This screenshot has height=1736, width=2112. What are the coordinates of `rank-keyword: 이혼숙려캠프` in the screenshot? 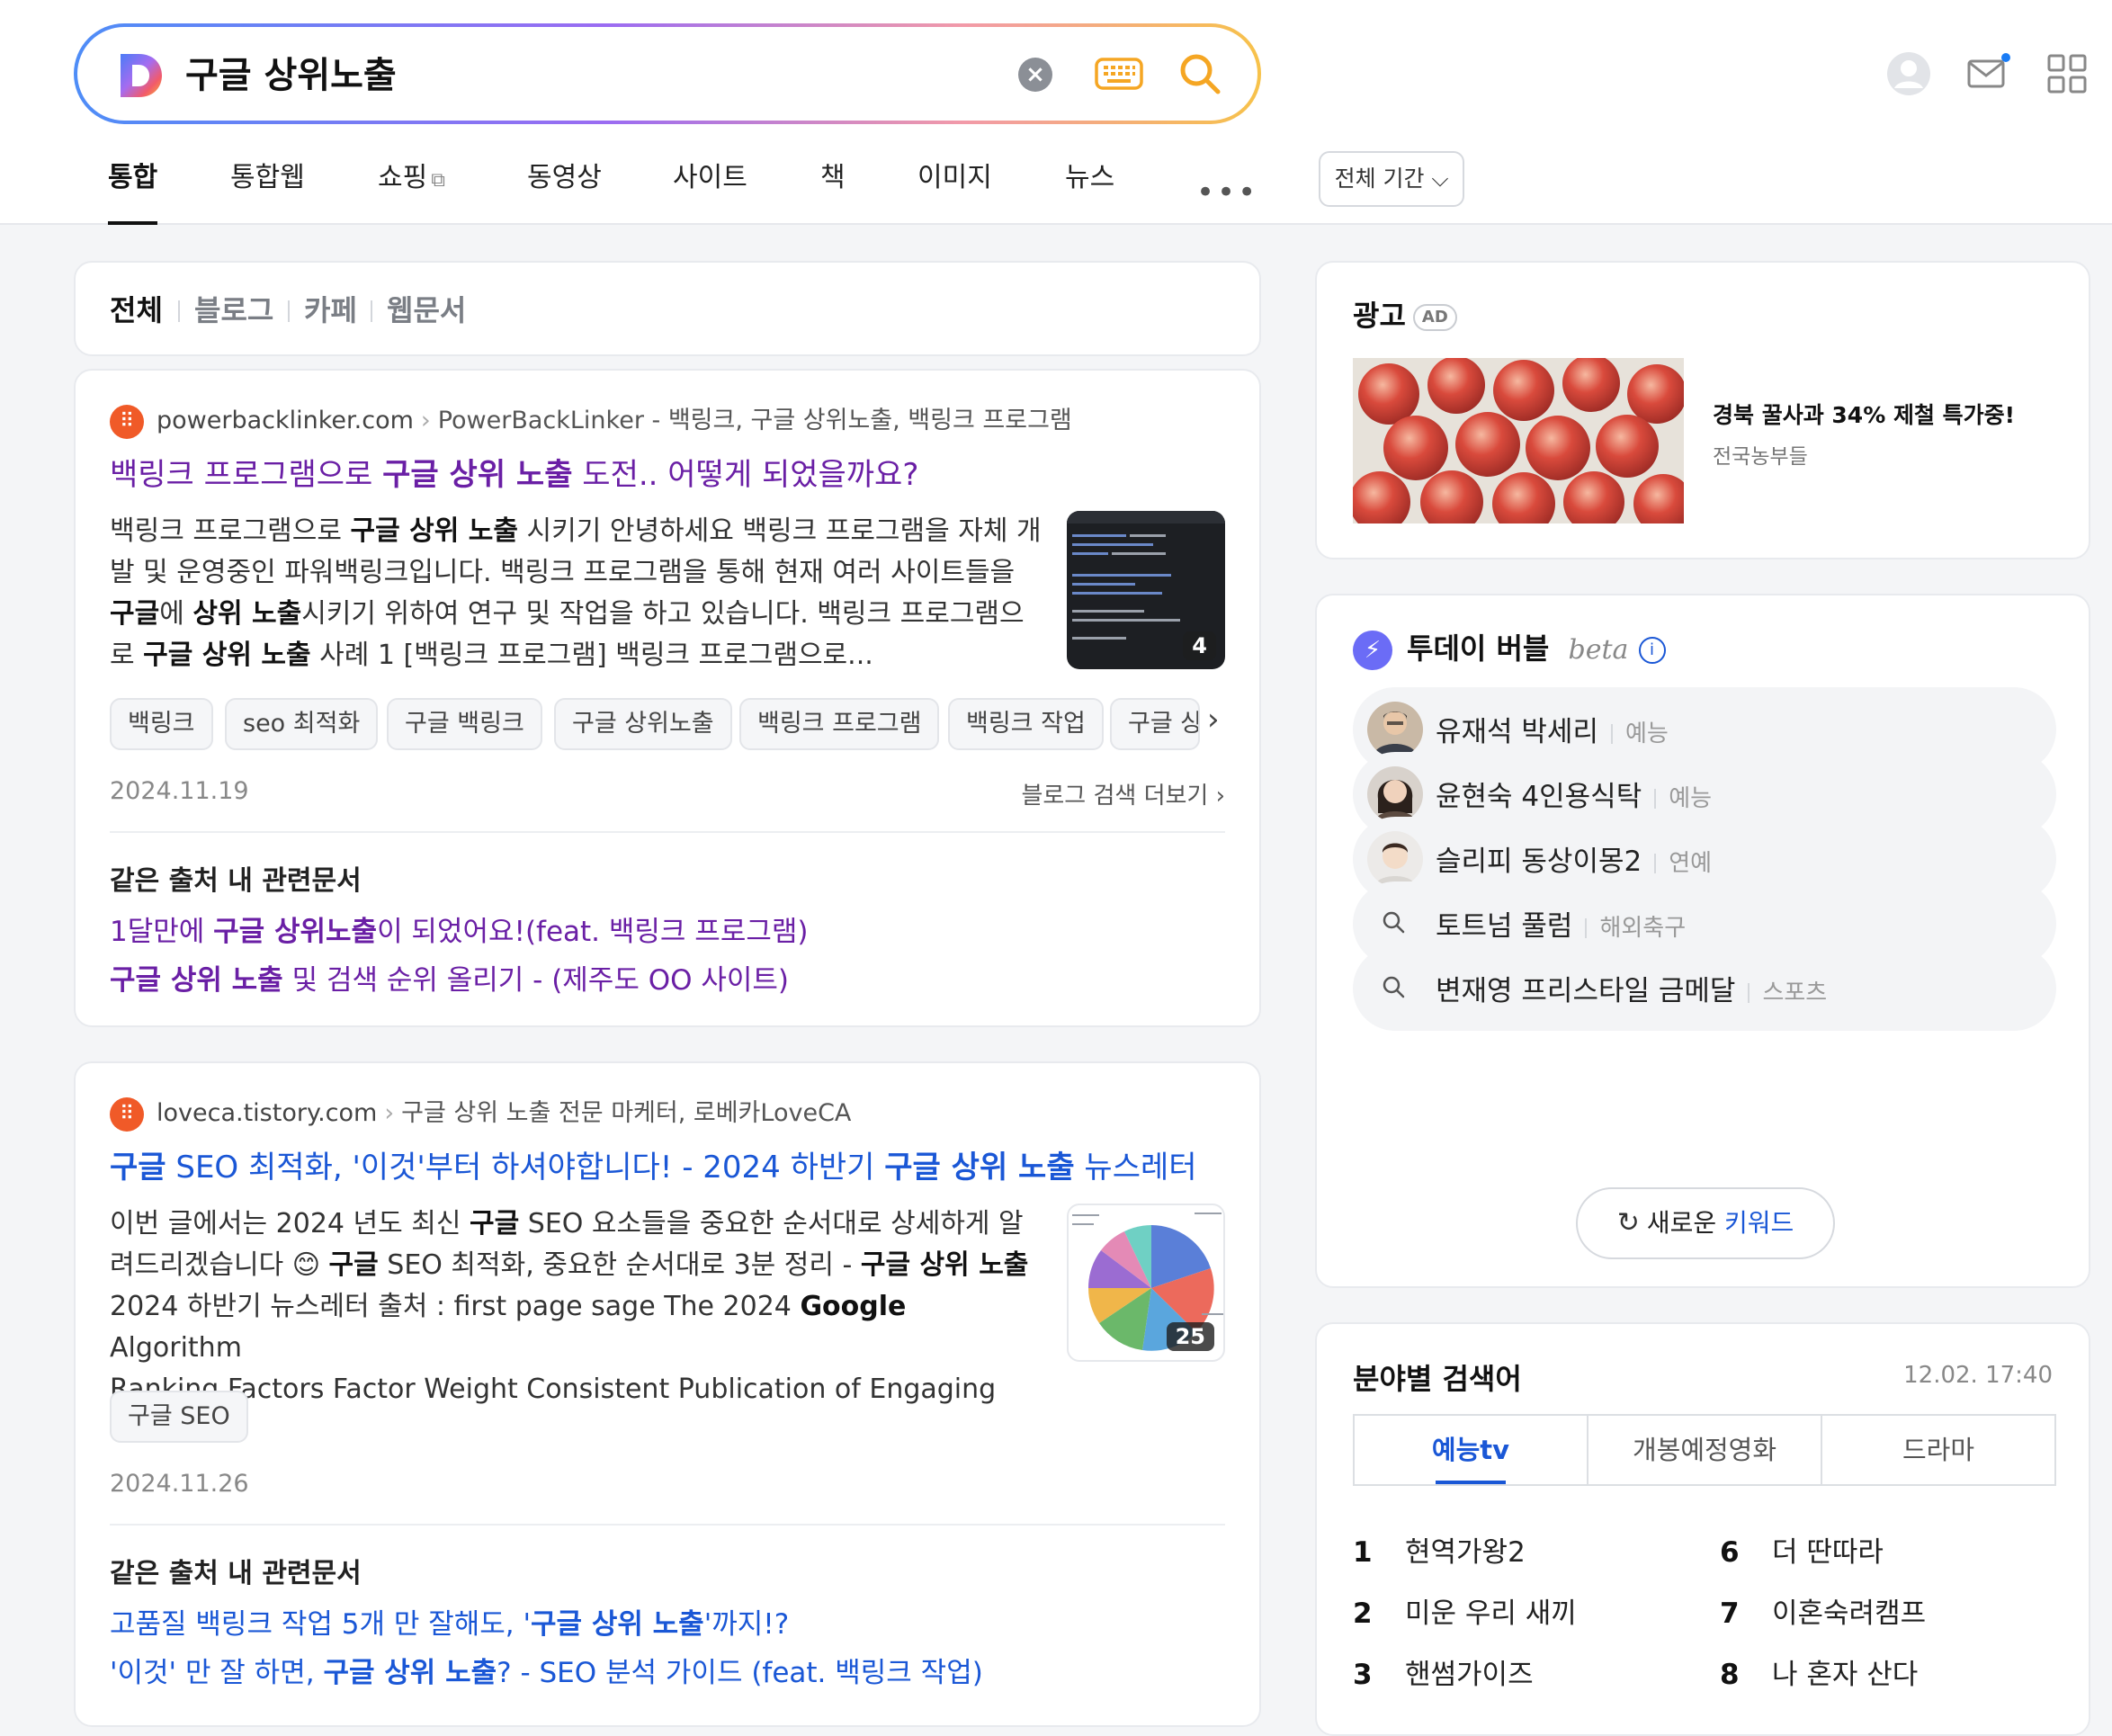 It's located at (1850, 1613).